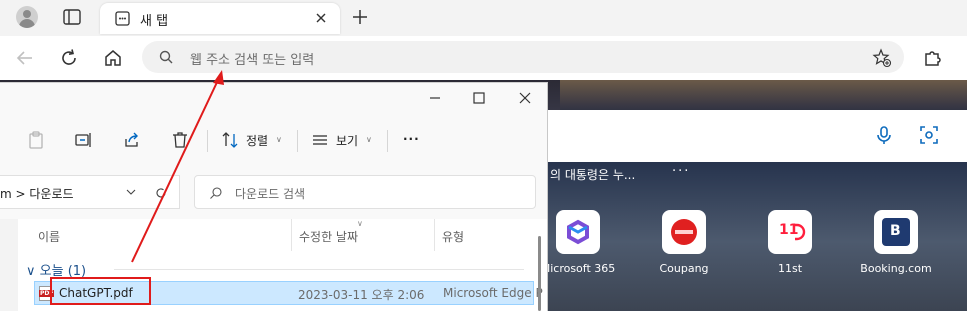 The image size is (967, 311). Describe the element at coordinates (578, 232) in the screenshot. I see `microsoft-365-icon` at that location.